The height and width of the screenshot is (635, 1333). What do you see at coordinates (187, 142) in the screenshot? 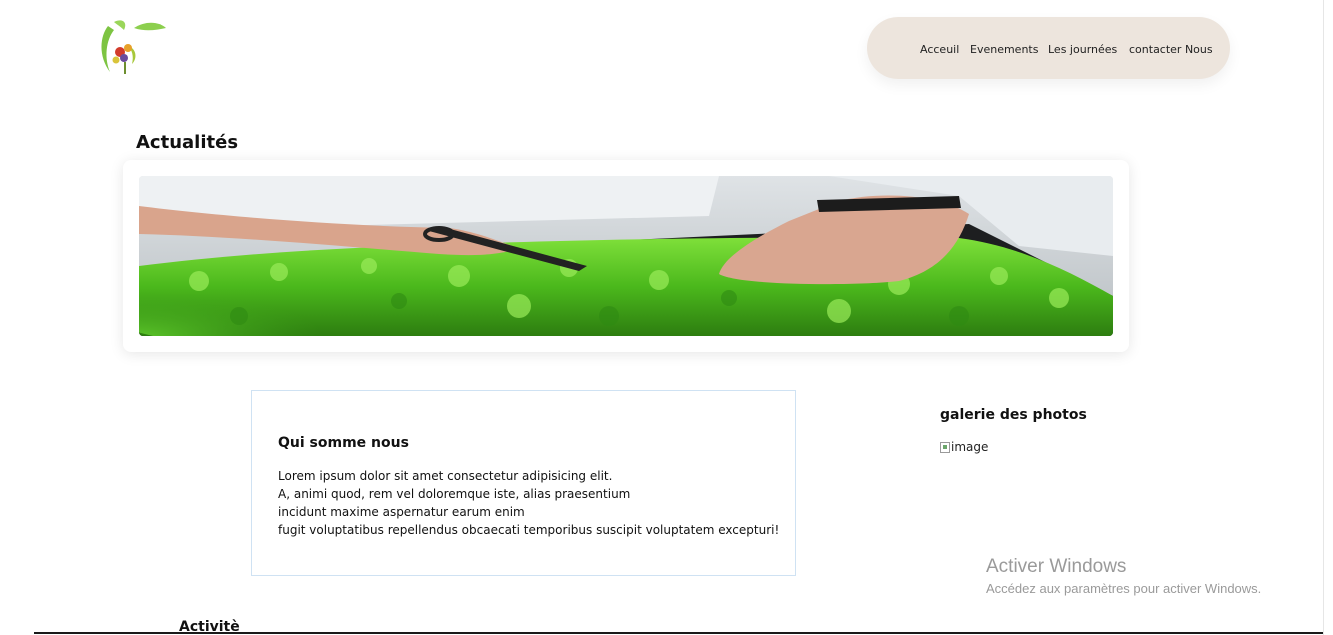
I see `news-title: Actualités` at bounding box center [187, 142].